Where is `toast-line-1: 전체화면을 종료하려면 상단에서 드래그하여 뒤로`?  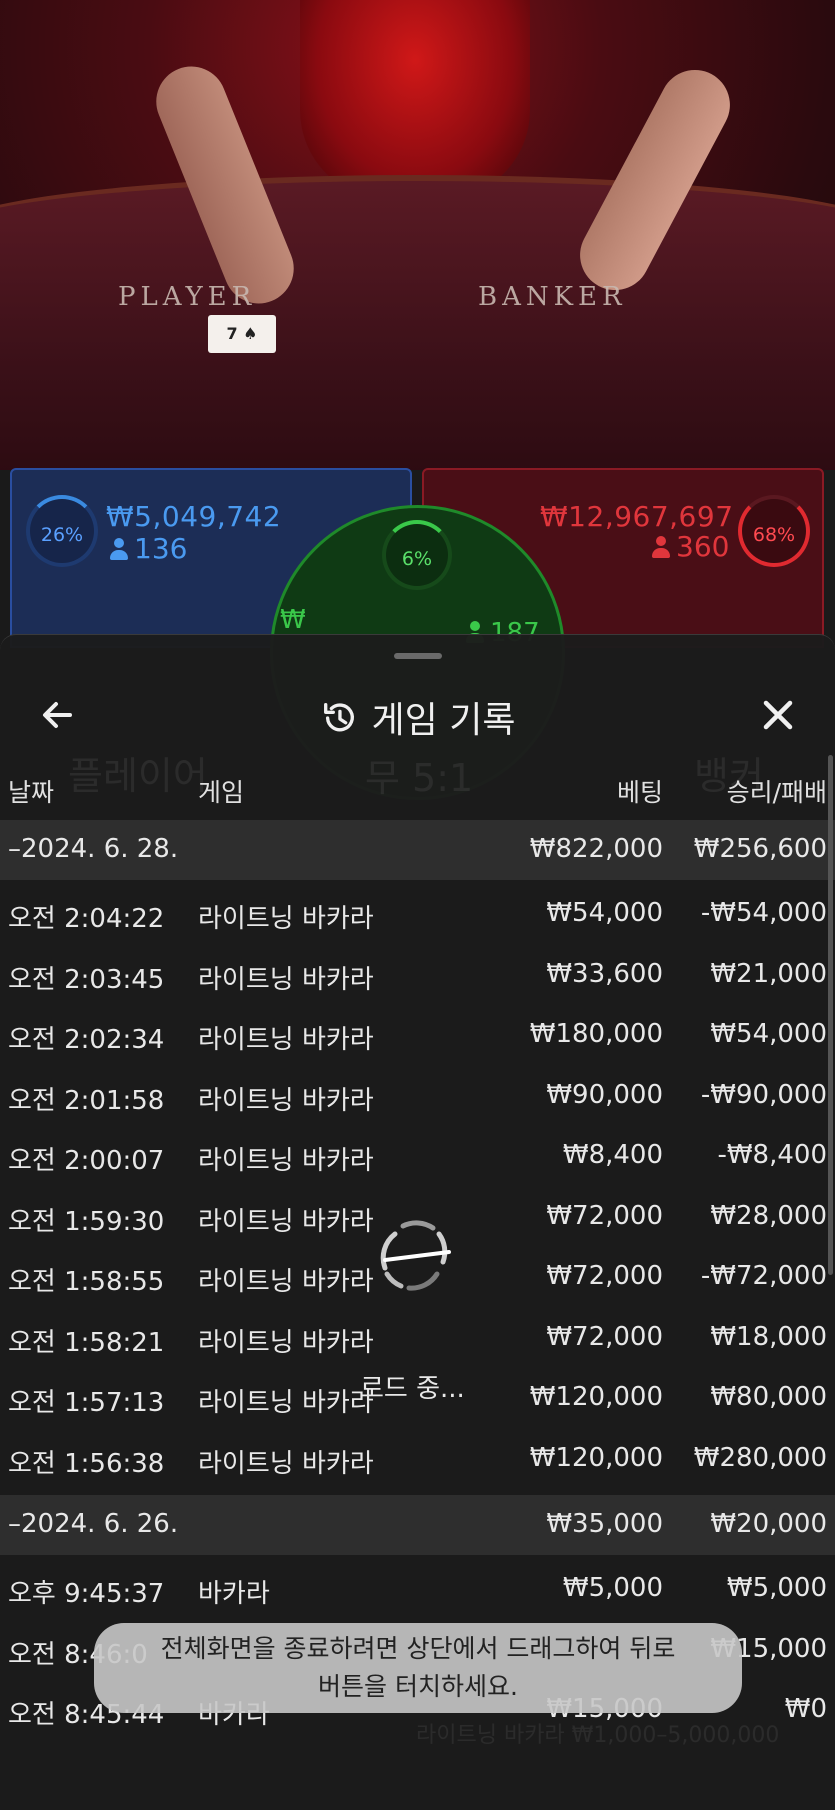
toast-line-1: 전체화면을 종료하려면 상단에서 드래그하여 뒤로 is located at coordinates (418, 1648).